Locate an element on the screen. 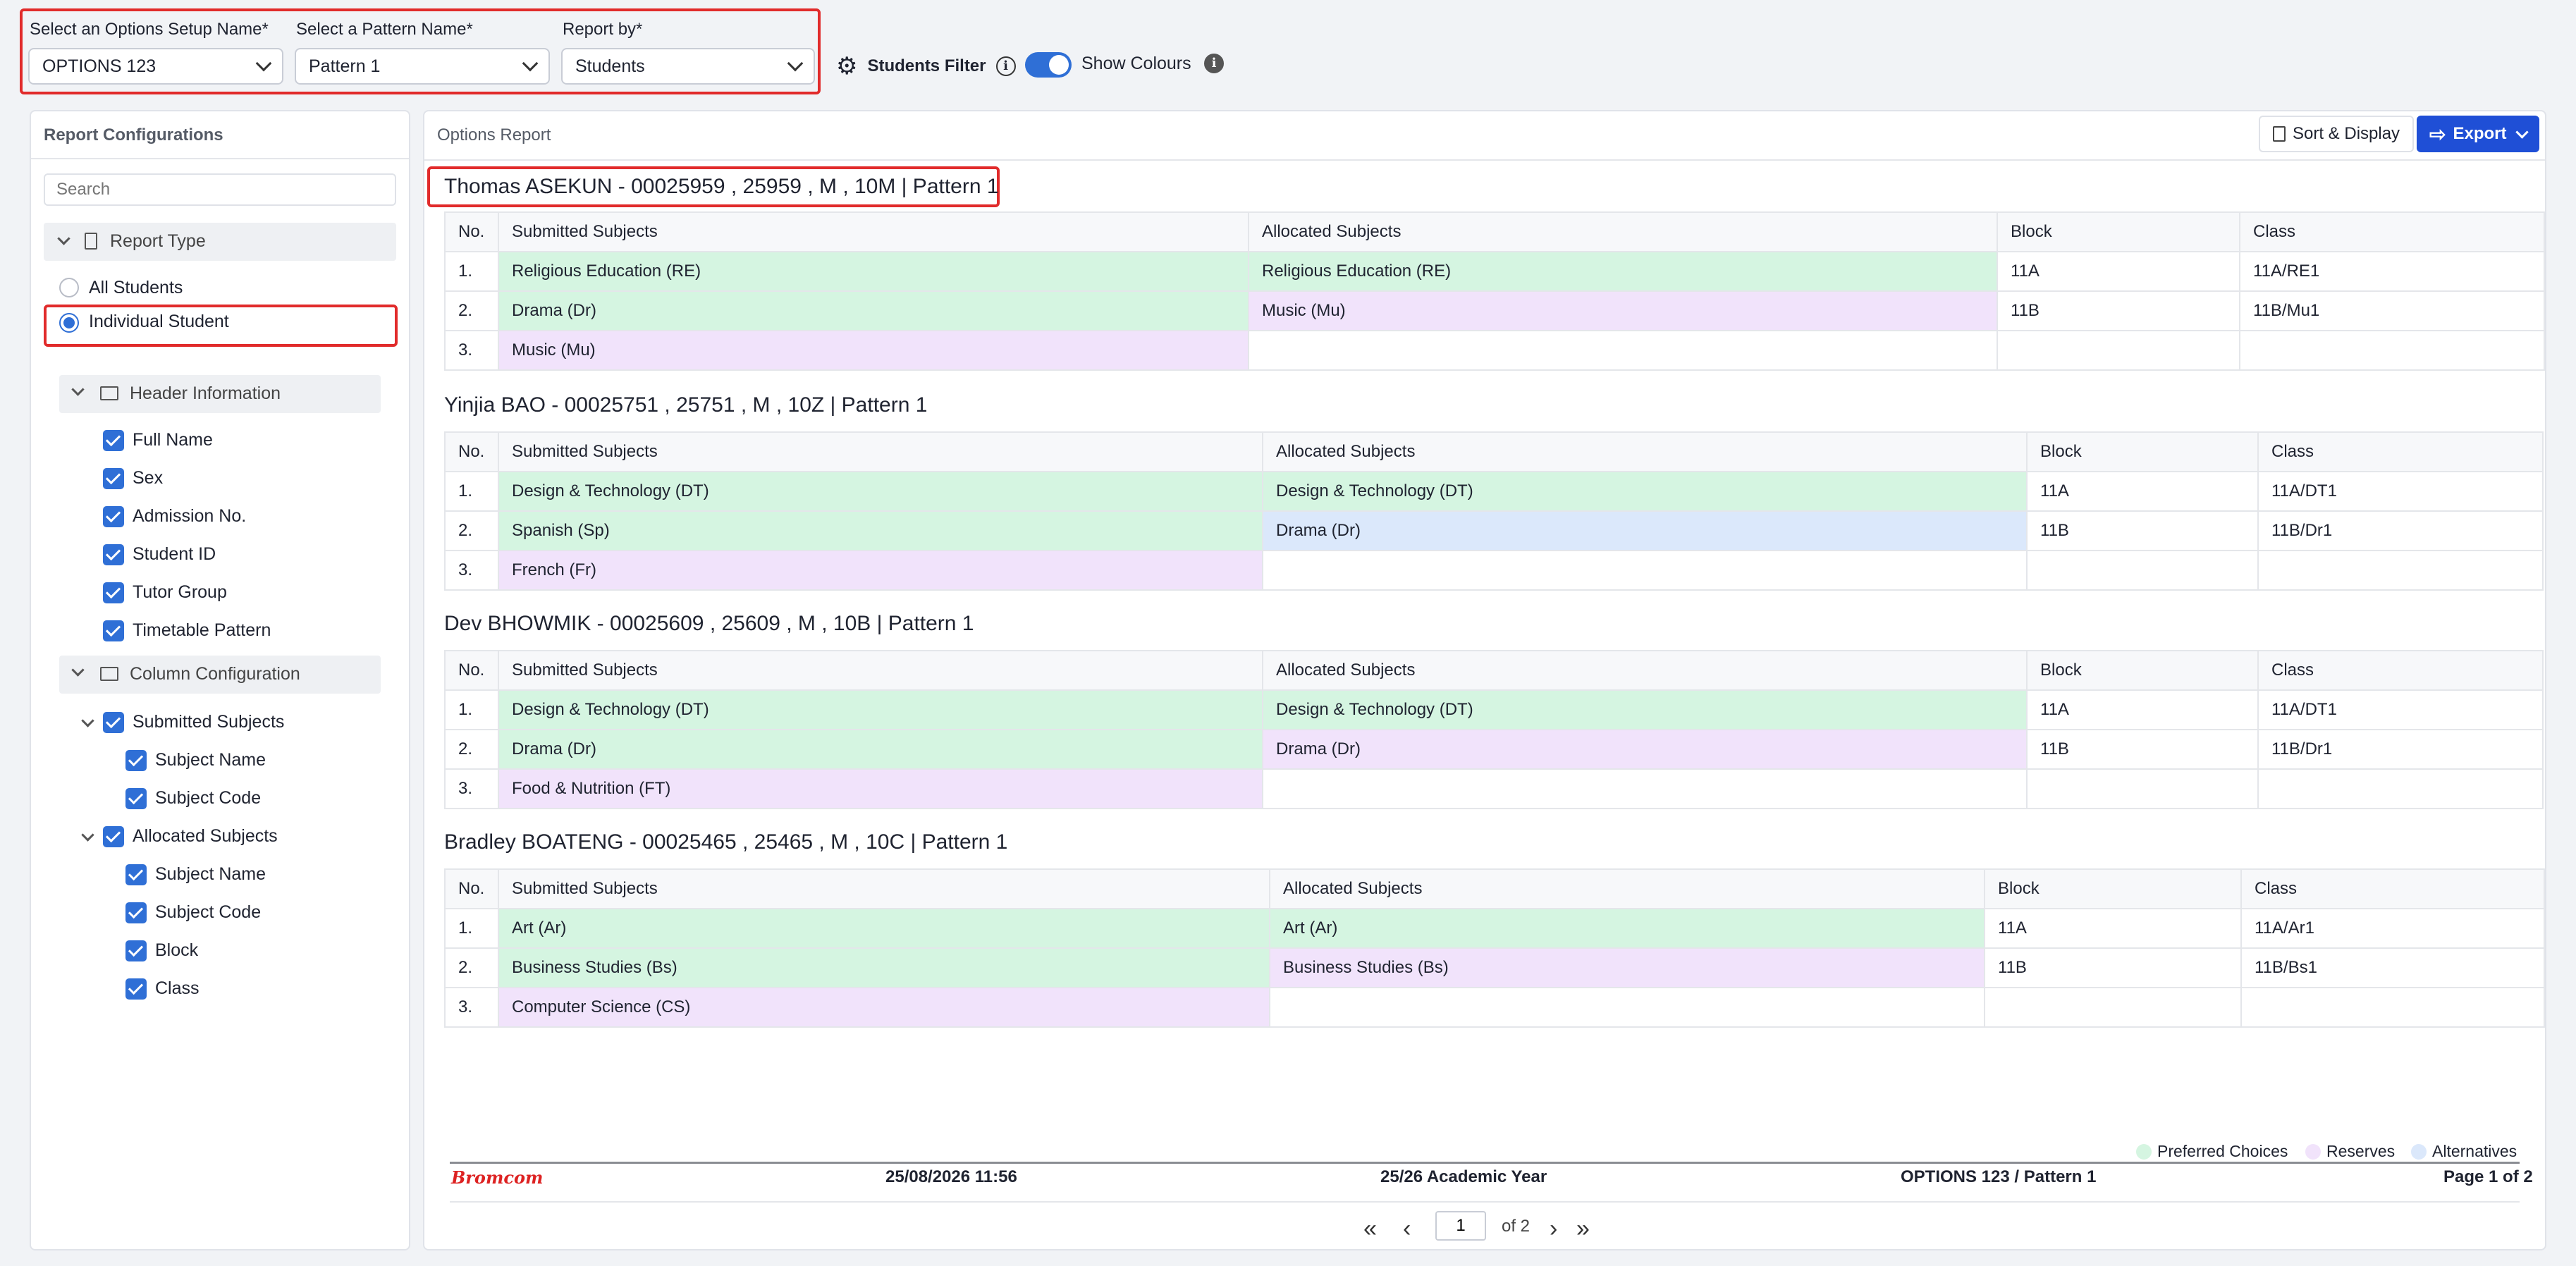 Image resolution: width=2576 pixels, height=1266 pixels. legend-alternatives: Alternatives is located at coordinates (2464, 1151).